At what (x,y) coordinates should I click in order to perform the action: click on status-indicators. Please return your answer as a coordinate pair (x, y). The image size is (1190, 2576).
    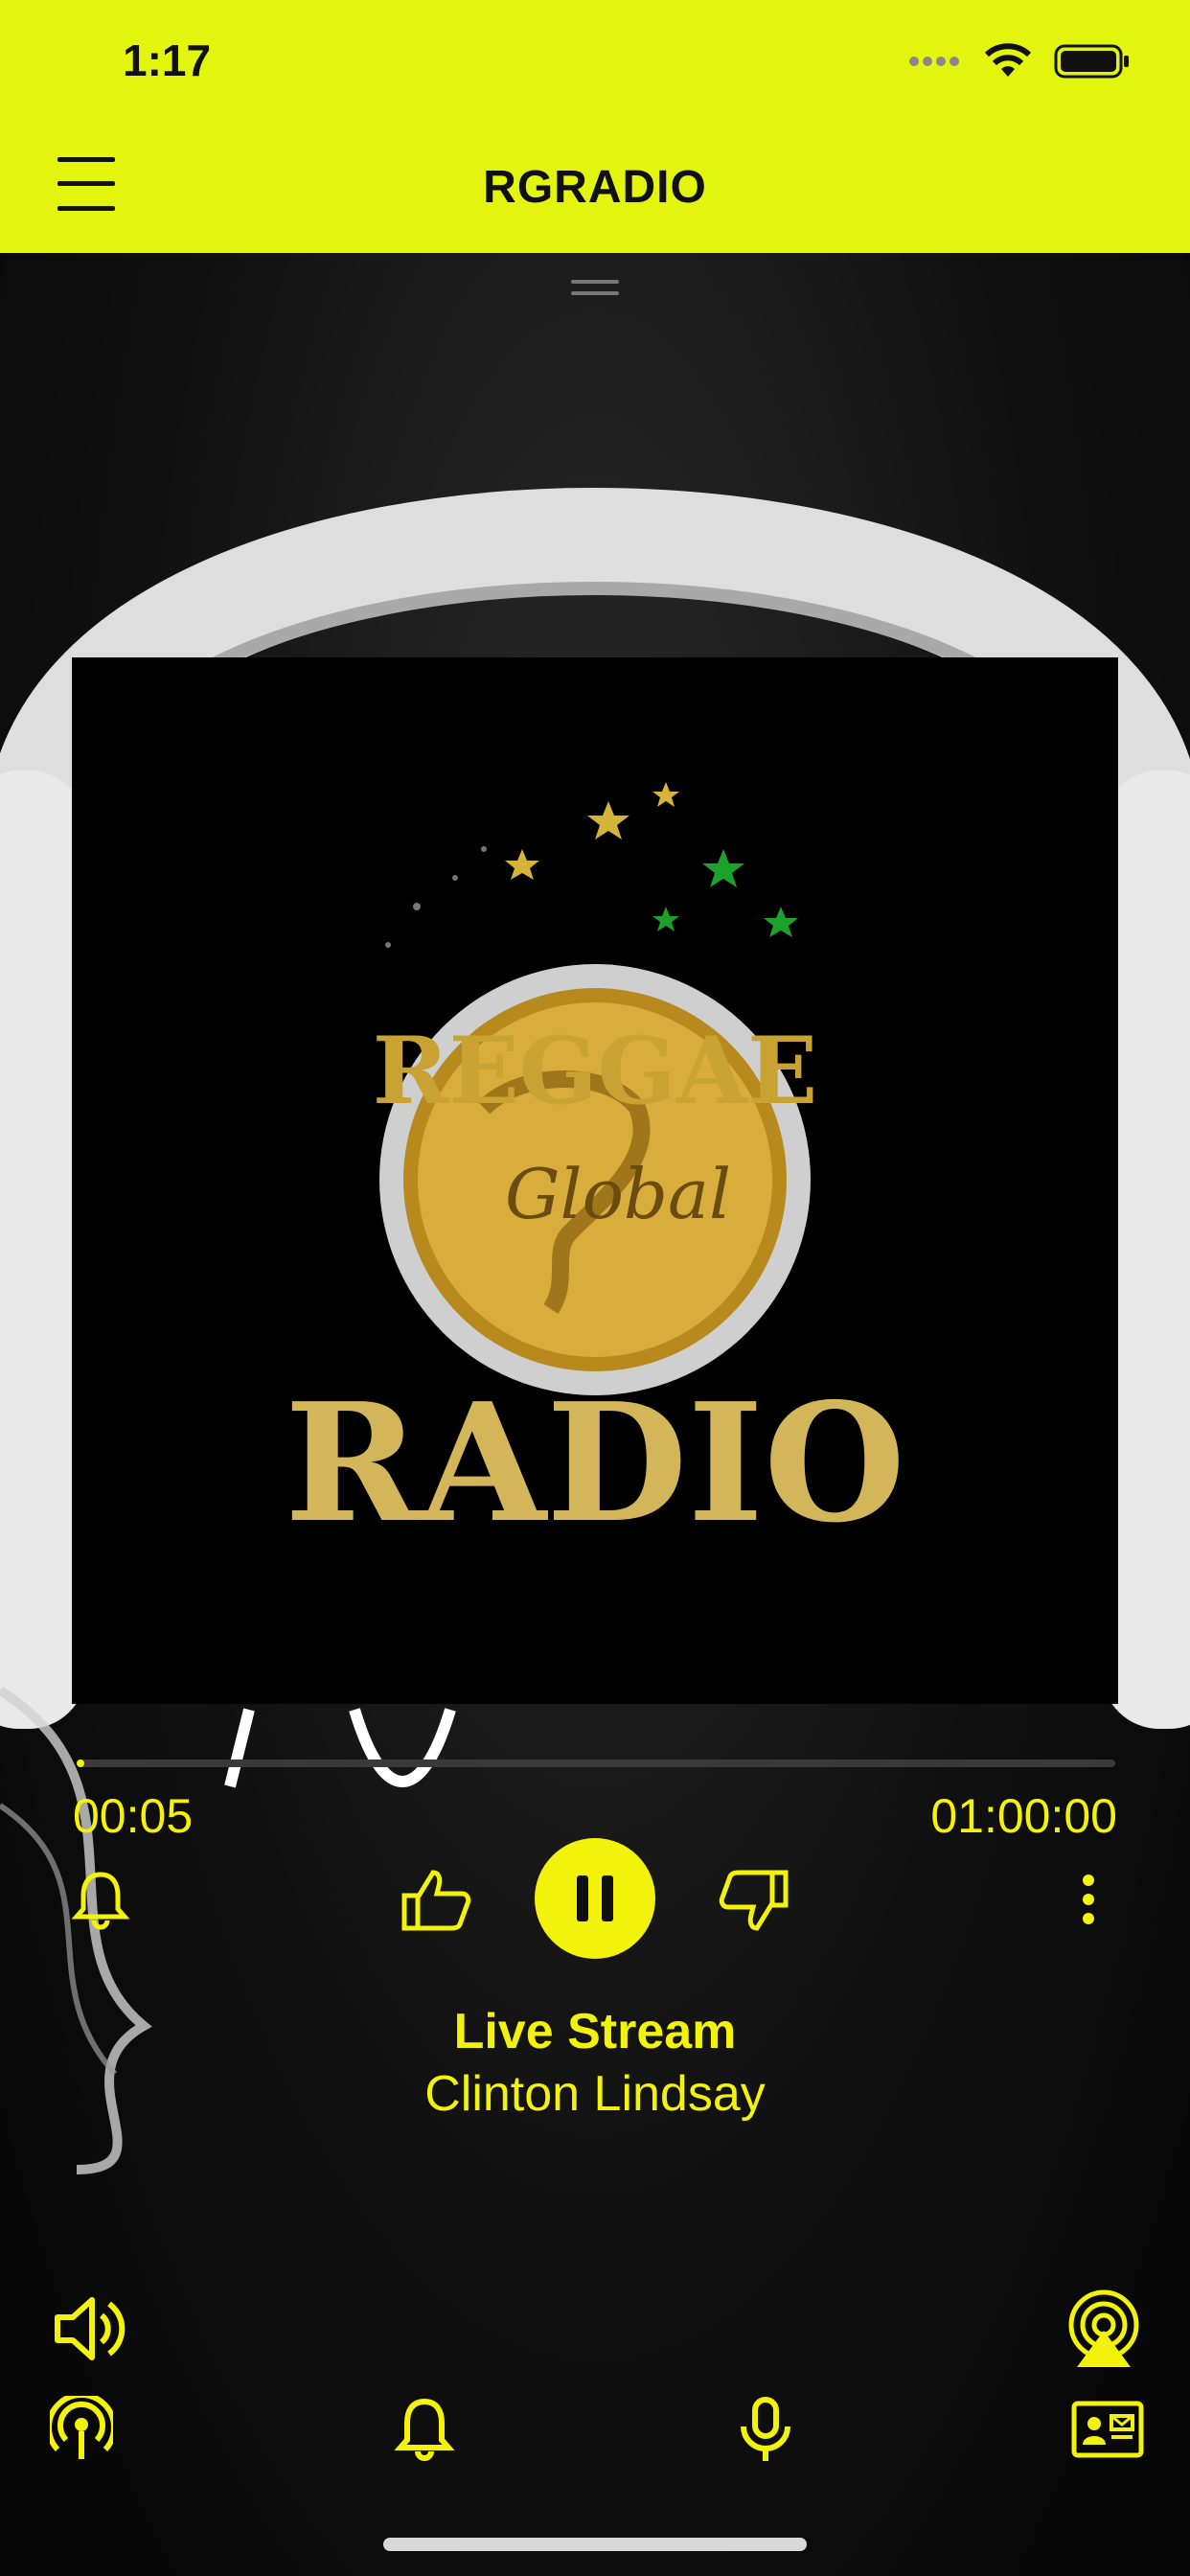
    Looking at the image, I should click on (1019, 61).